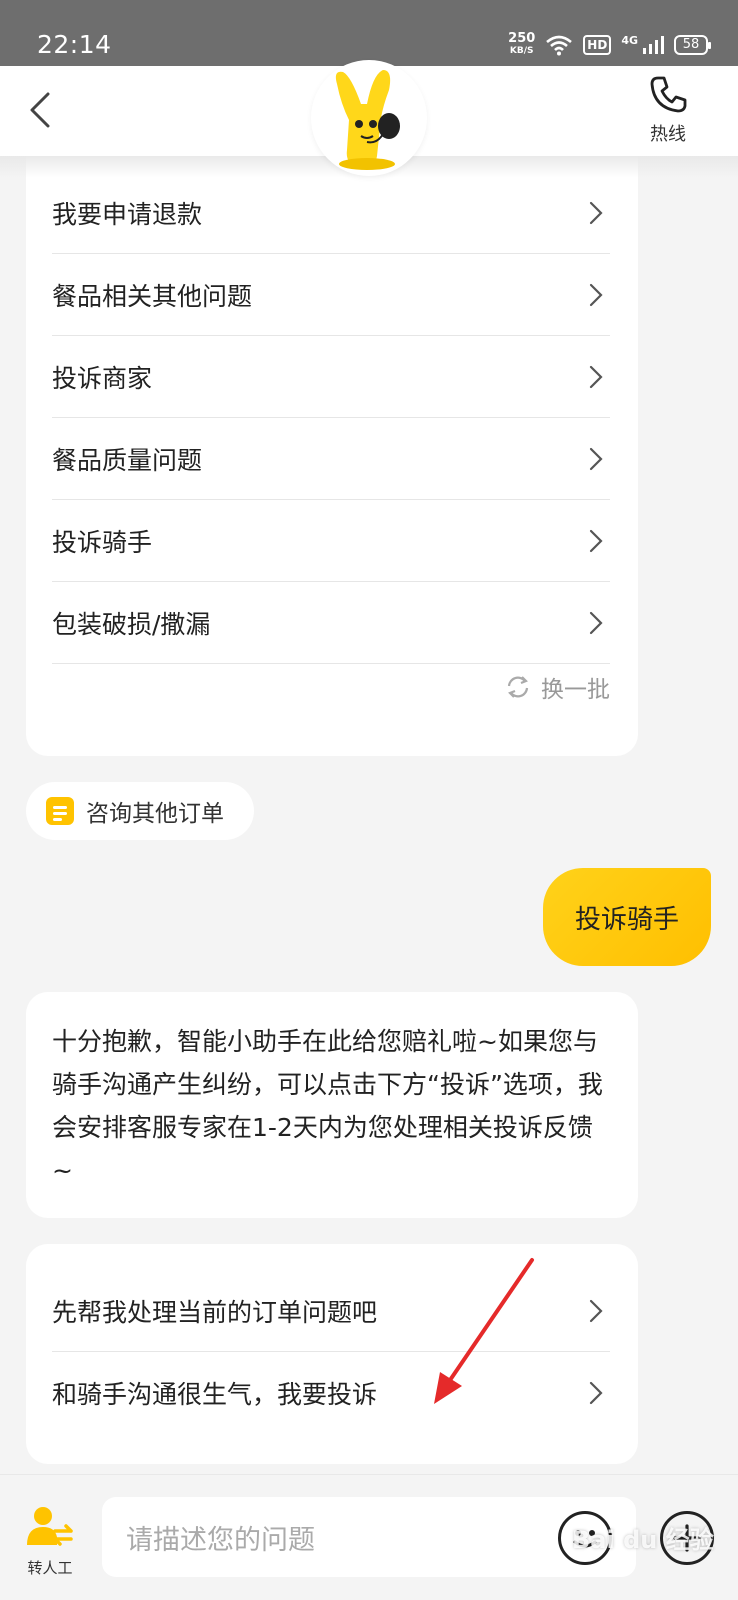  What do you see at coordinates (331, 623) in the screenshot?
I see `topic-item: 包装破损/撒漏` at bounding box center [331, 623].